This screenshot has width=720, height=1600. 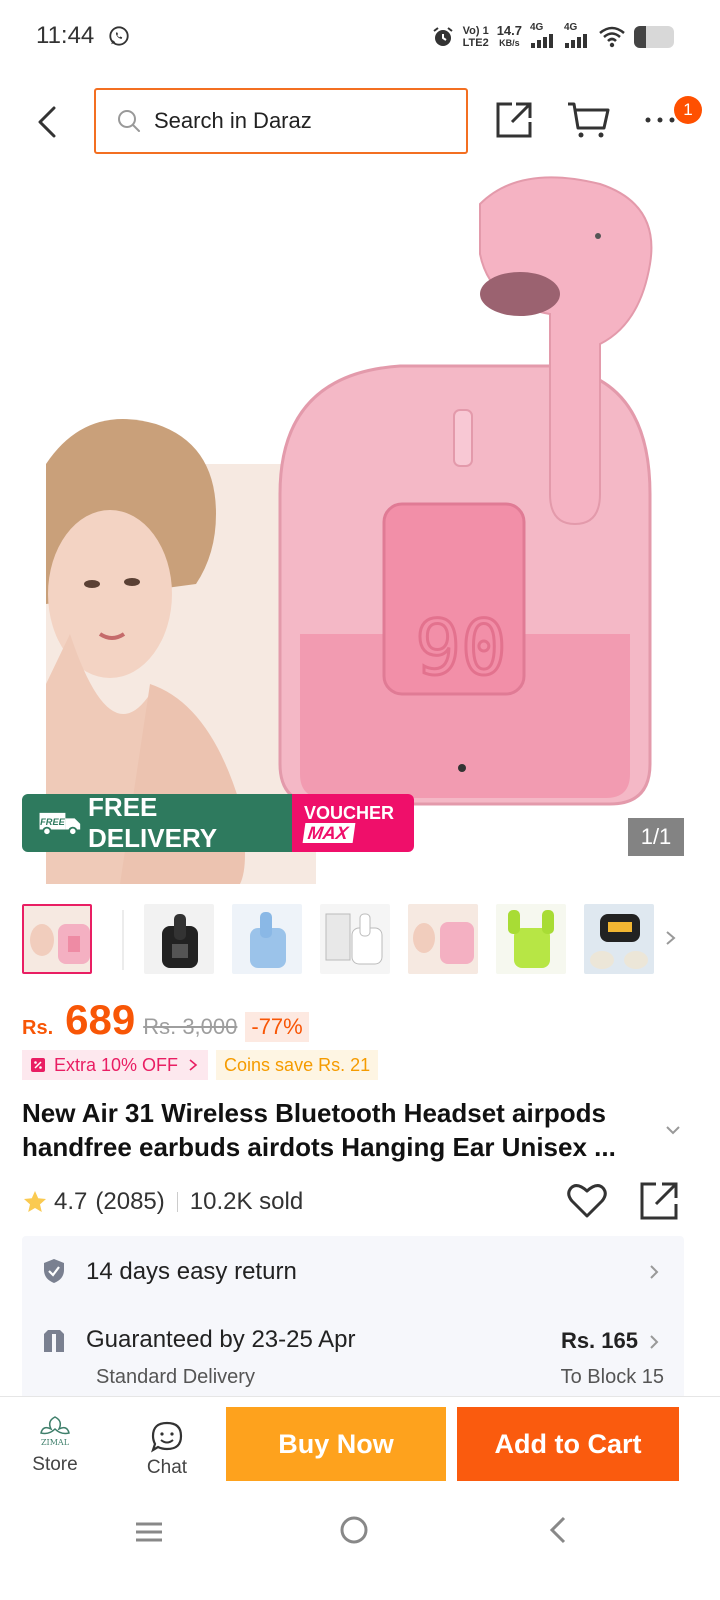 I want to click on status-time: 11:44, so click(x=65, y=35).